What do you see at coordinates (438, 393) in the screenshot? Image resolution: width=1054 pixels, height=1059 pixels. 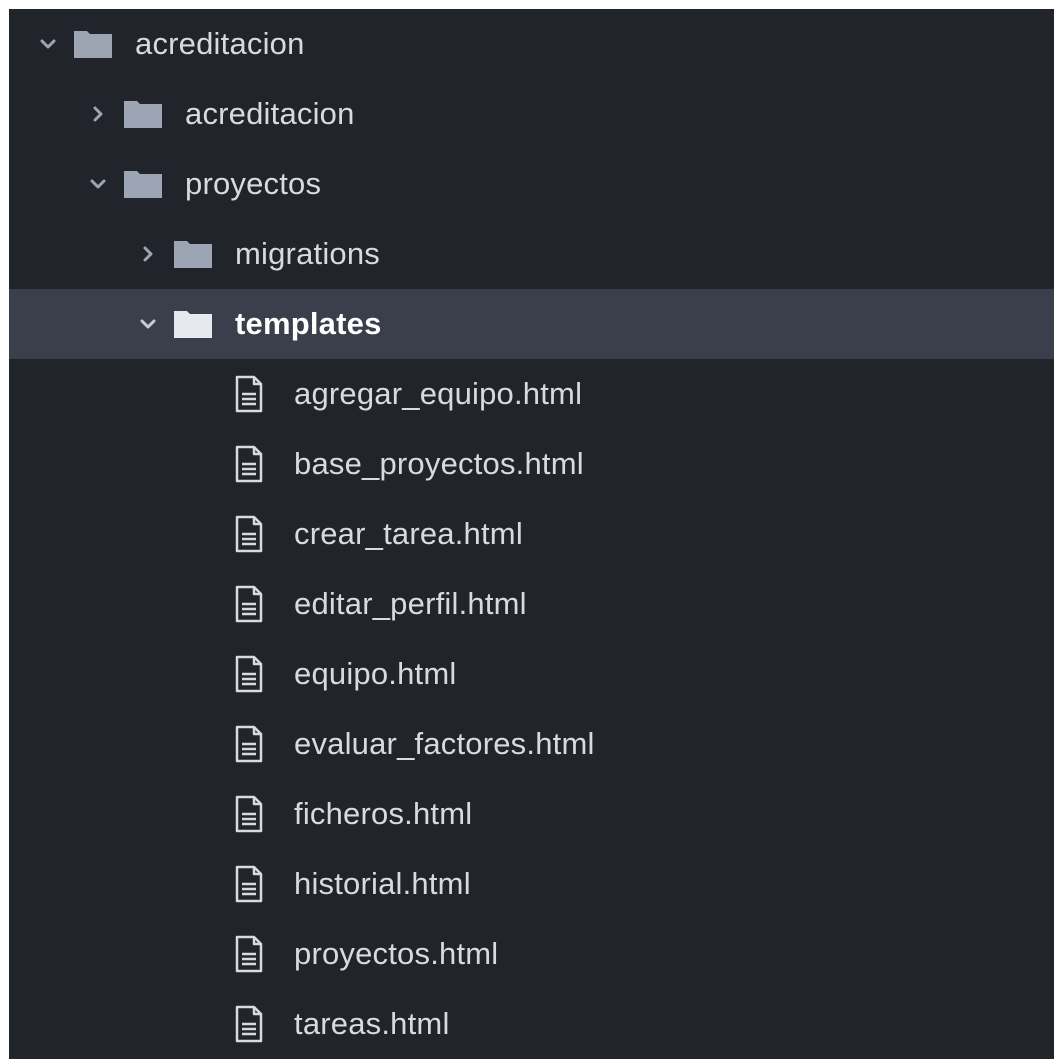 I see `file-label: agregar_equipo.html` at bounding box center [438, 393].